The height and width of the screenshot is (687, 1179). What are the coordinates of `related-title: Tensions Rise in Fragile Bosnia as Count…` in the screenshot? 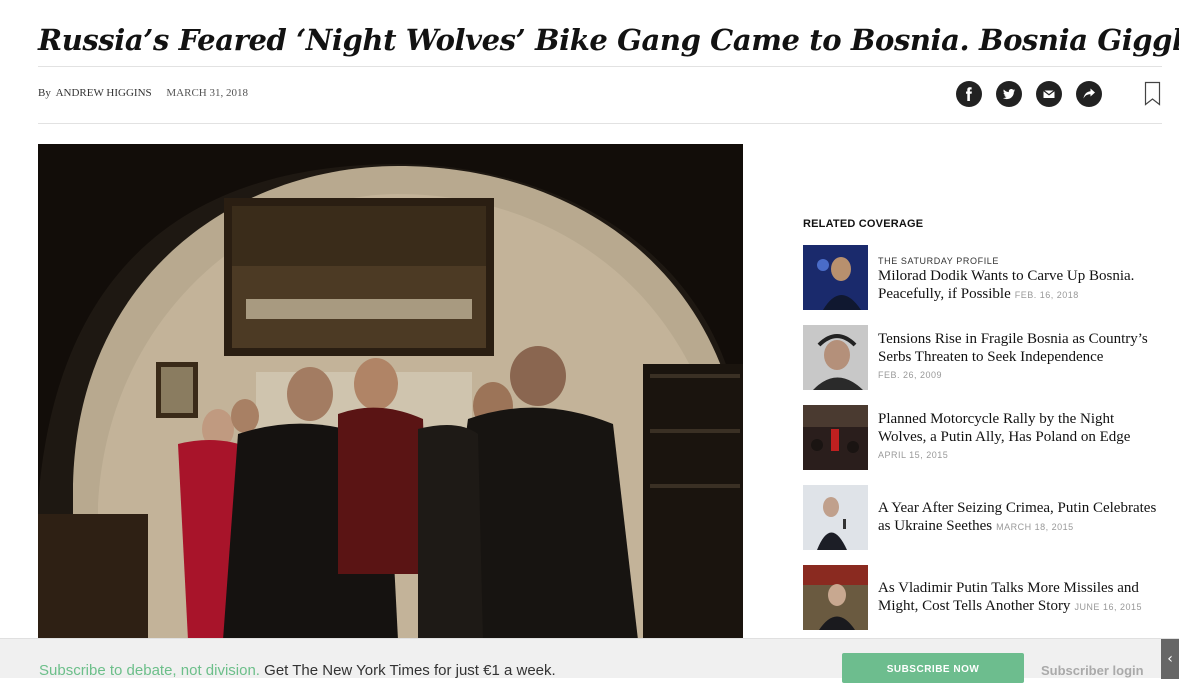 It's located at (1013, 348).